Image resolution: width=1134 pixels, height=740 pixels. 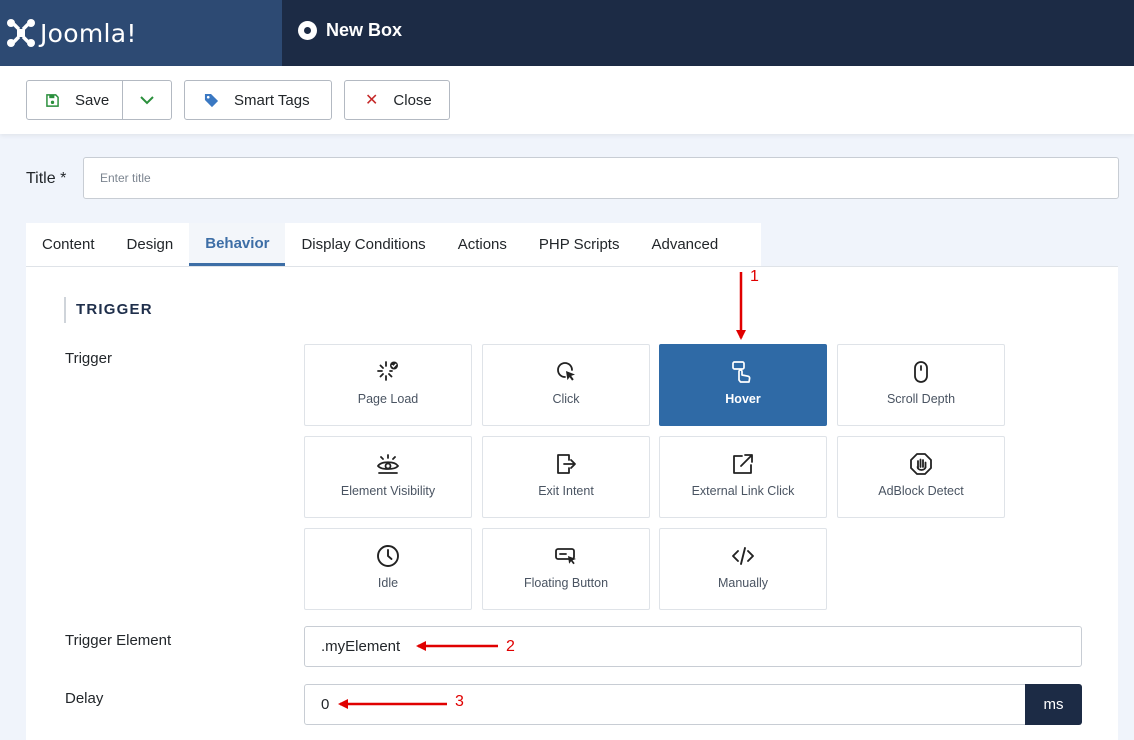 What do you see at coordinates (388, 556) in the screenshot?
I see `clock-icon` at bounding box center [388, 556].